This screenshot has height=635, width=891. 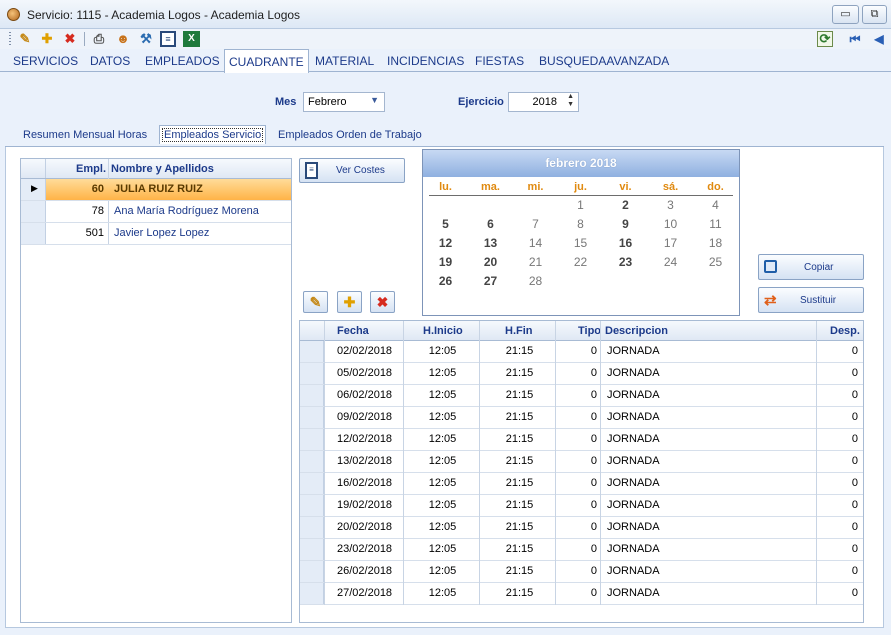 What do you see at coordinates (581, 440) in the screenshot?
I see `table-row: 12/02/2018 12:05 21:15 0 JORNADA 0` at bounding box center [581, 440].